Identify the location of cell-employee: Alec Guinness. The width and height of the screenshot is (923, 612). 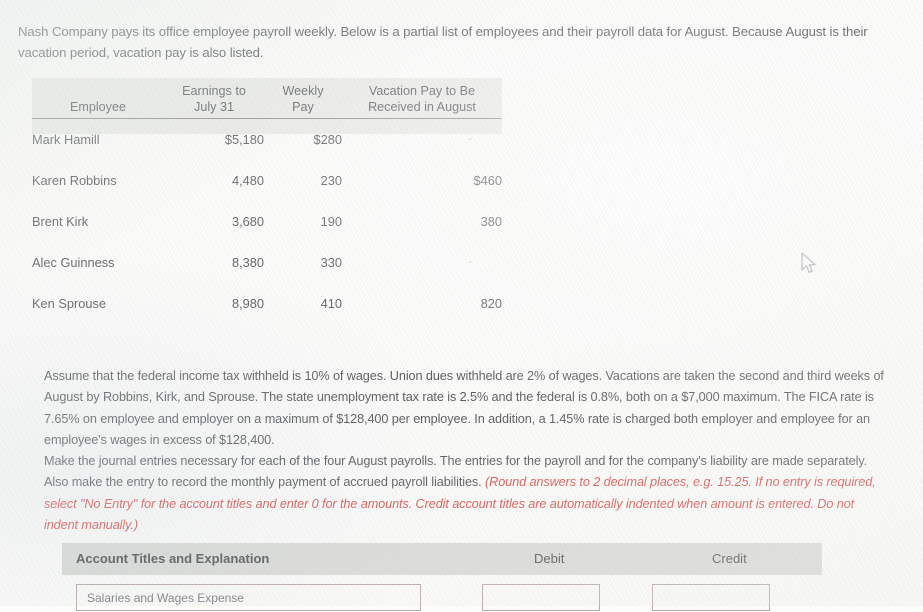
(73, 262).